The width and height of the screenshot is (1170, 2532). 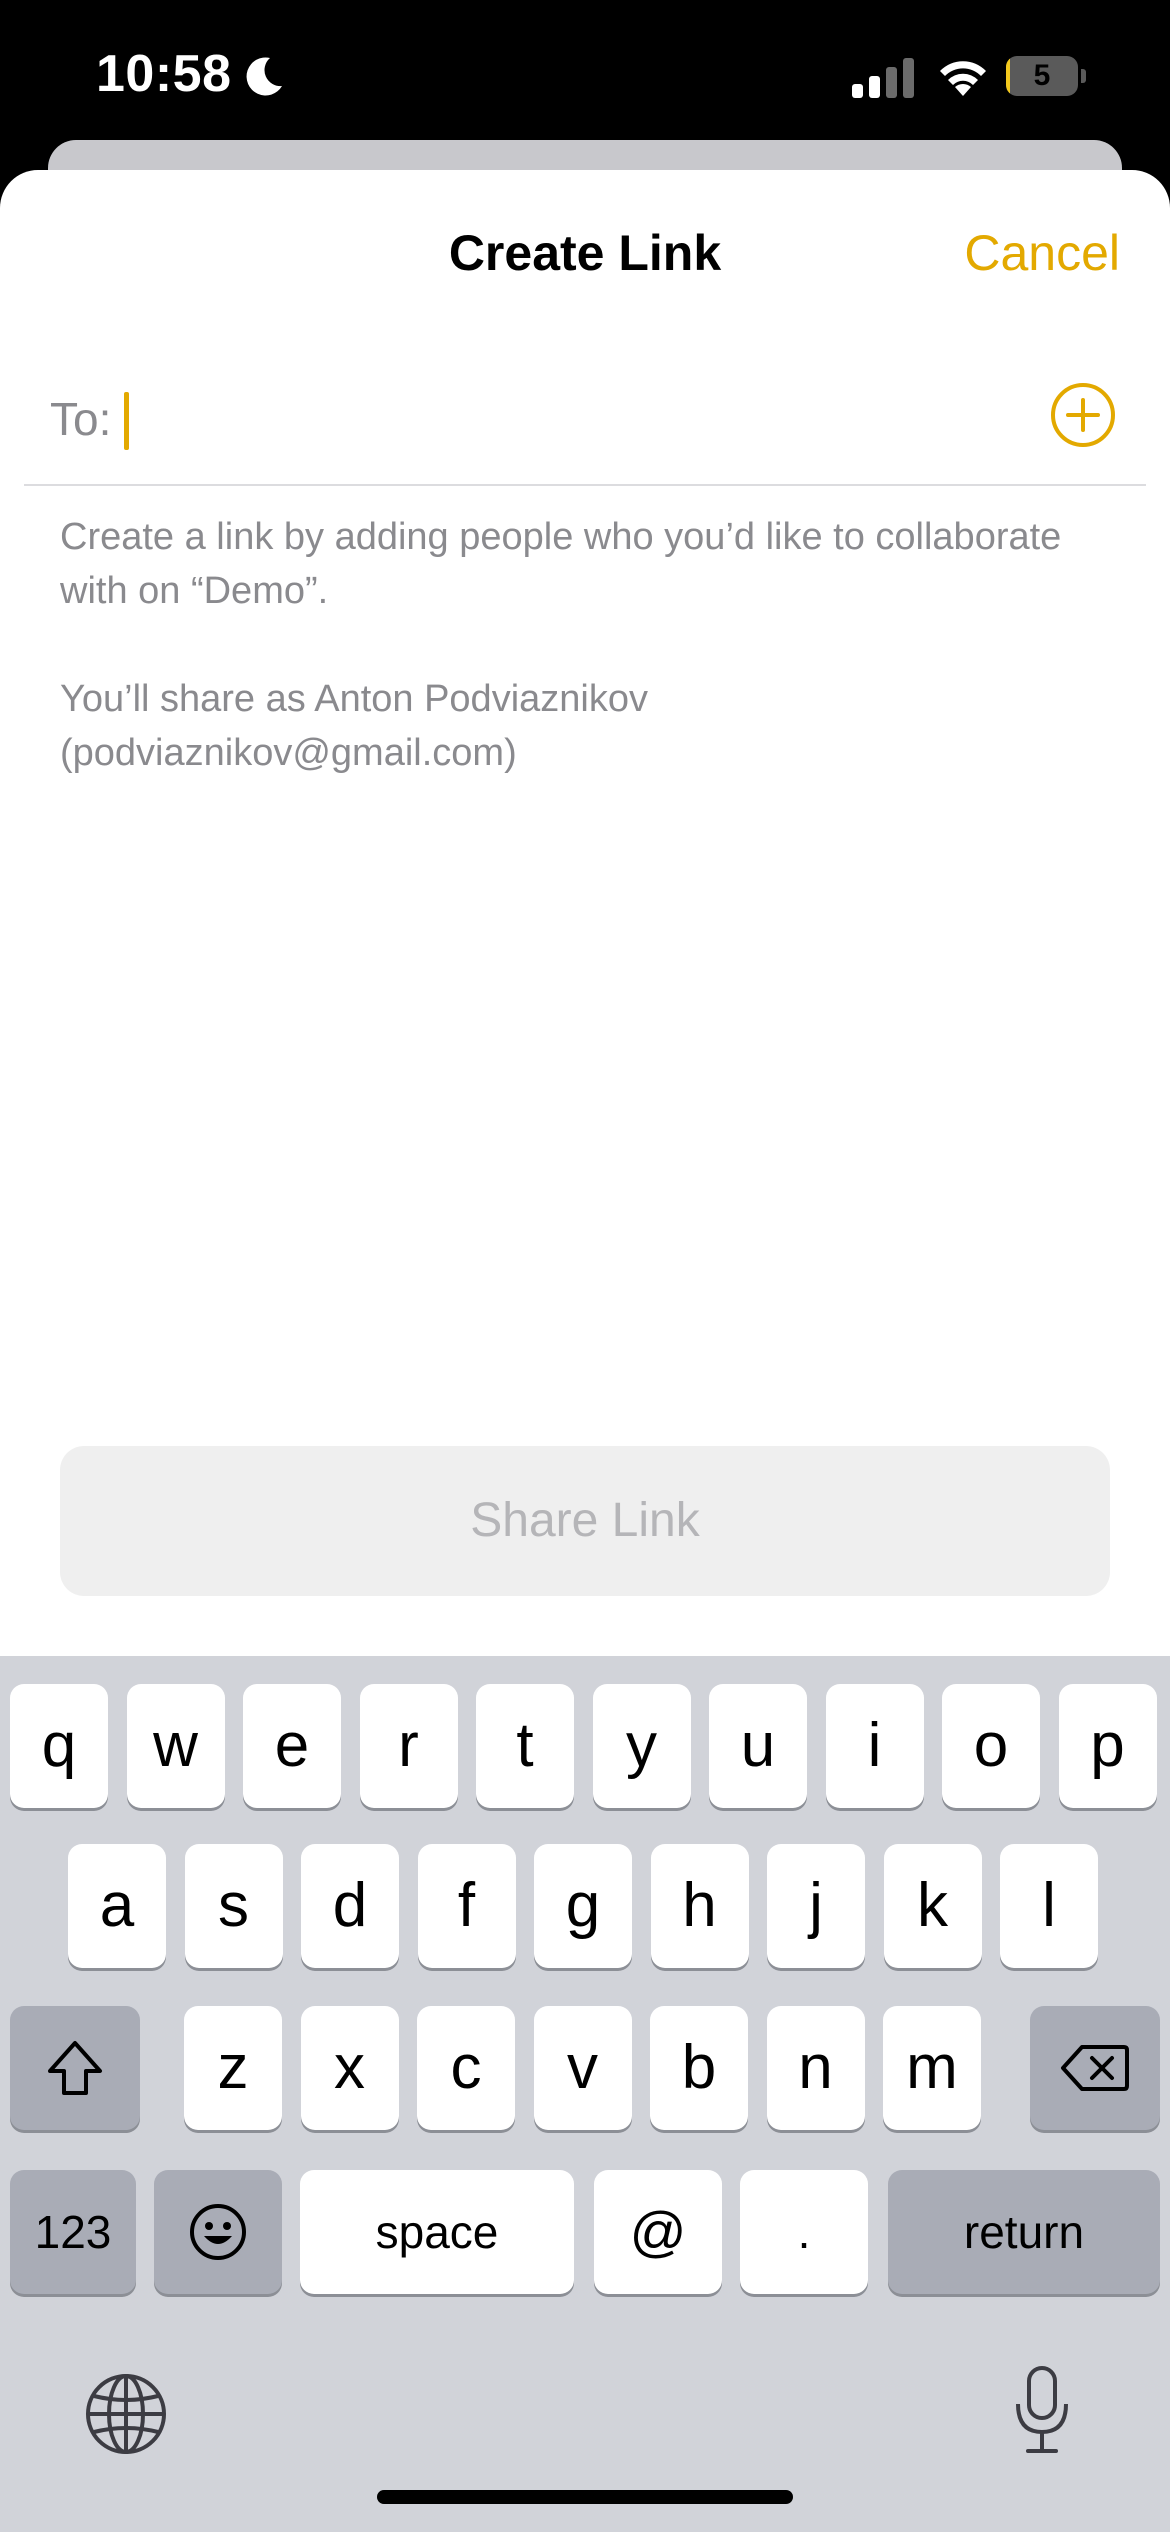 What do you see at coordinates (264, 76) in the screenshot?
I see `moon-icon` at bounding box center [264, 76].